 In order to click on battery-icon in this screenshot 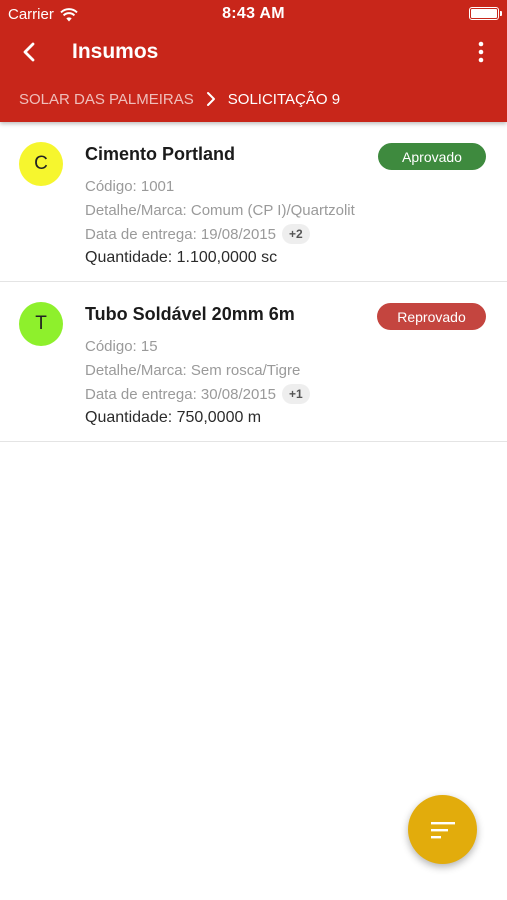, I will do `click(485, 13)`.